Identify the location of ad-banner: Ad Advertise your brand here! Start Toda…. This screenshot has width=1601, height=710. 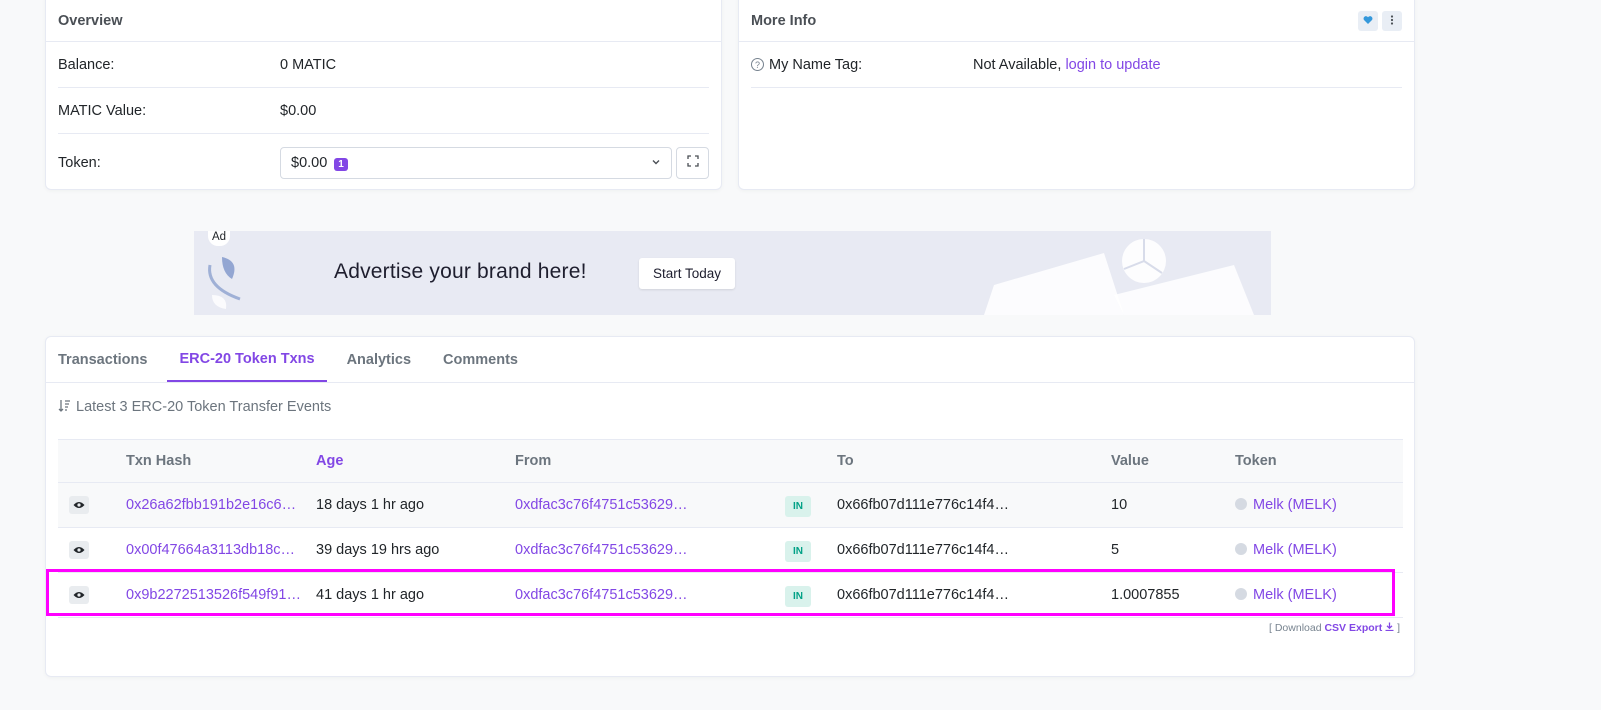
(732, 273).